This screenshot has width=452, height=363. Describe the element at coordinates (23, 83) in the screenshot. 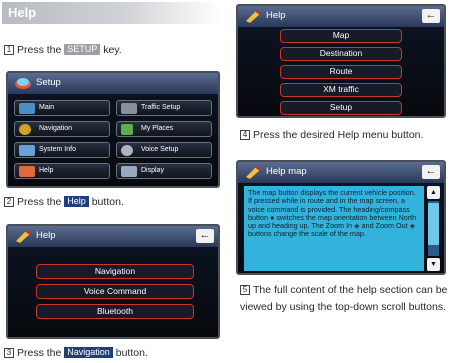

I see `setup-globe-icon` at that location.